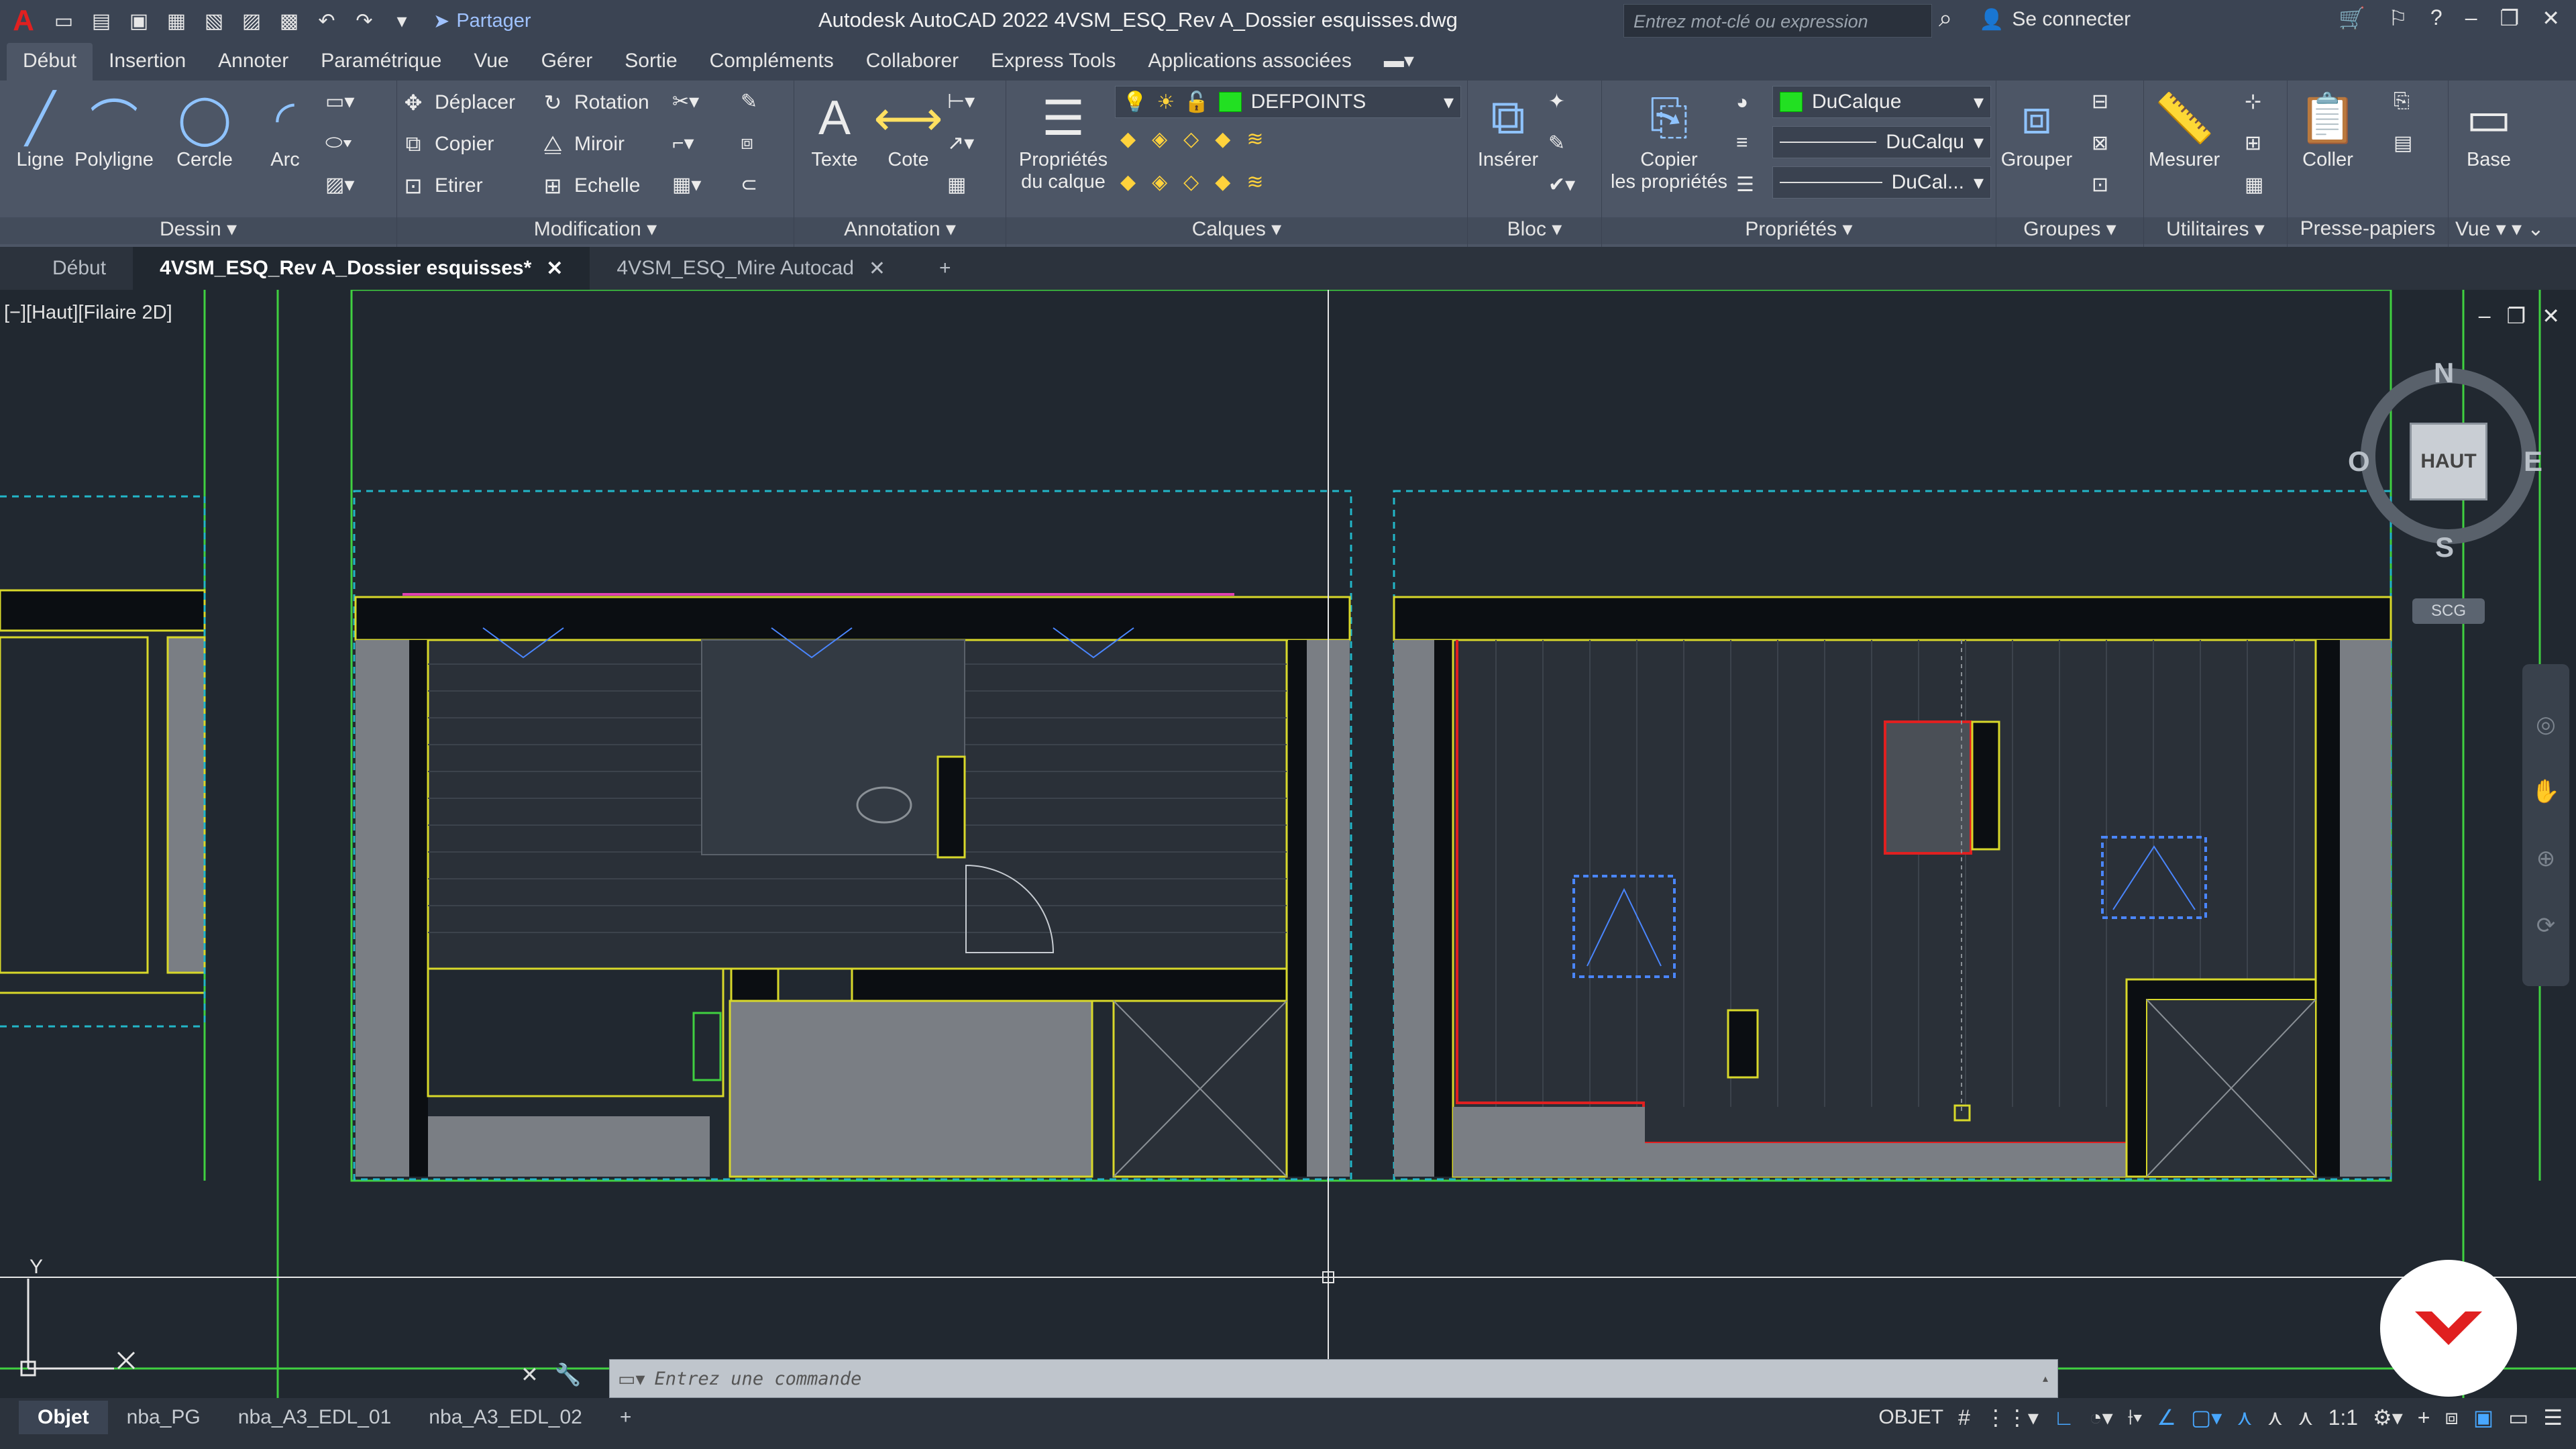 The image size is (2576, 1449). Describe the element at coordinates (567, 61) in the screenshot. I see `tab-gerer: Gérer` at that location.